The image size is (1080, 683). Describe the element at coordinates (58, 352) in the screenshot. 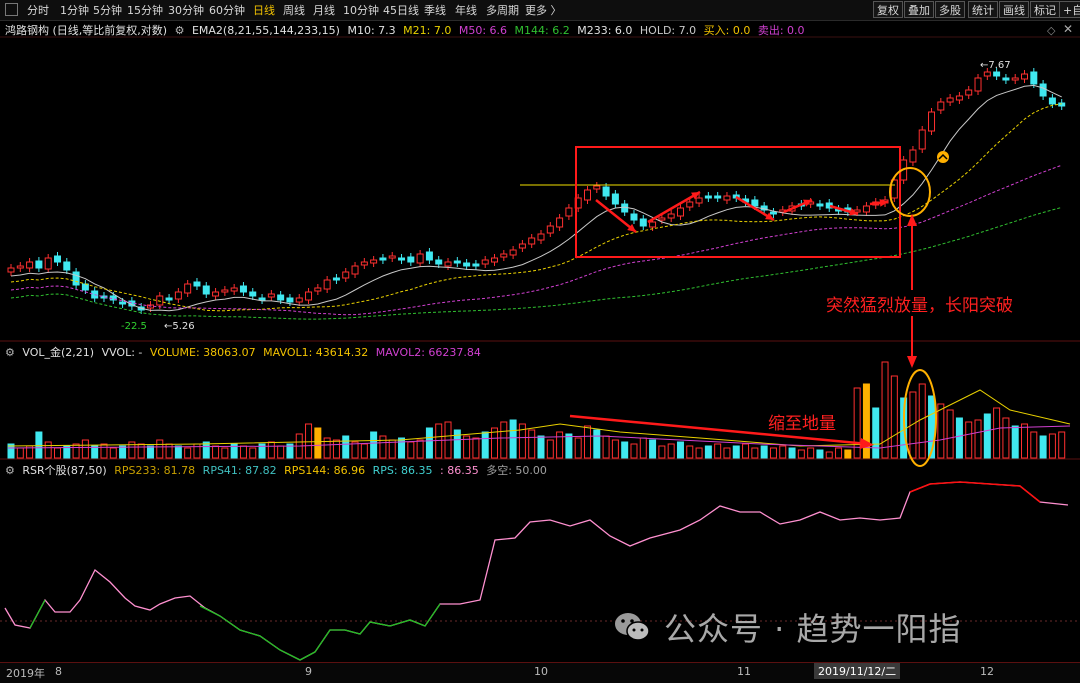

I see `vol-indicator-name: VOL_金(2,21)` at that location.